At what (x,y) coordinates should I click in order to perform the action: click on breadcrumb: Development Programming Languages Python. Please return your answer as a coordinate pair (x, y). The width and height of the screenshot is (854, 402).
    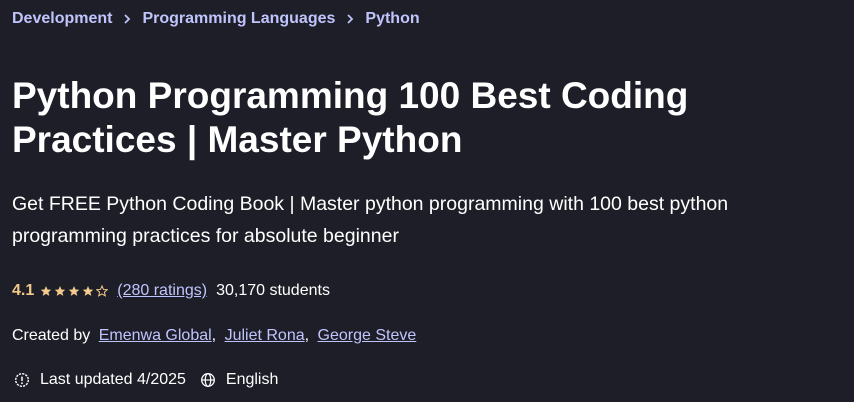
    Looking at the image, I should click on (216, 19).